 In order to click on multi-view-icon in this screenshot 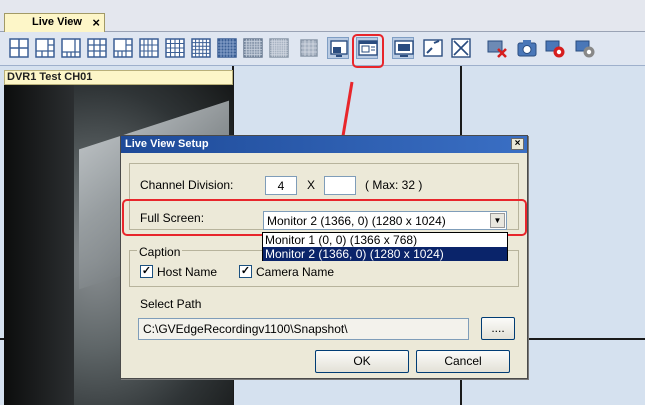, I will do `click(338, 48)`.